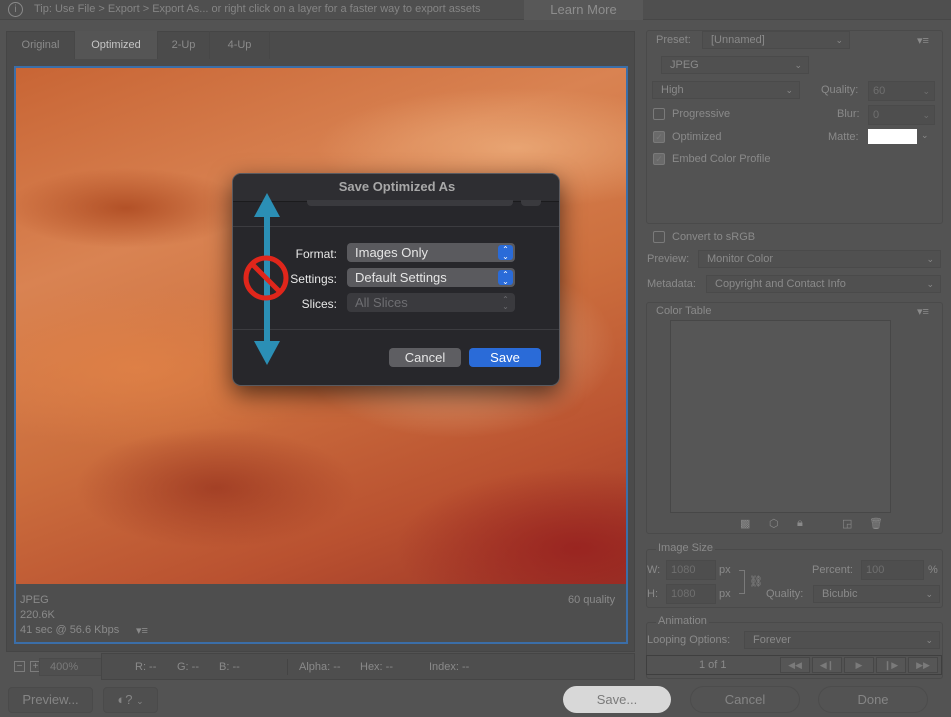  What do you see at coordinates (37, 615) in the screenshot?
I see `image-file-size: 220.6K` at bounding box center [37, 615].